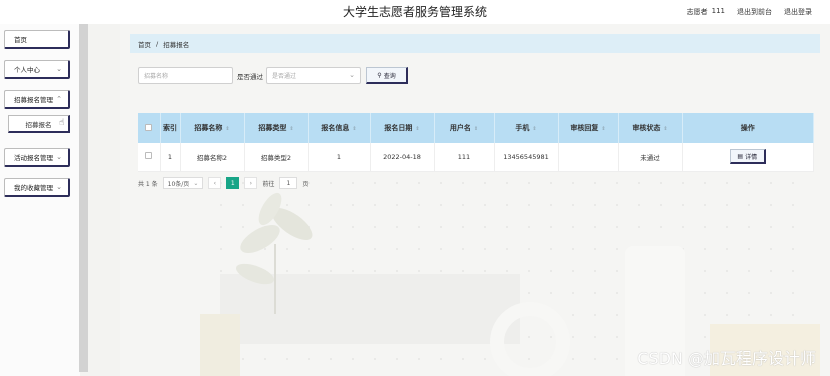  I want to click on cell-recruit-type: 招募类型2, so click(276, 157).